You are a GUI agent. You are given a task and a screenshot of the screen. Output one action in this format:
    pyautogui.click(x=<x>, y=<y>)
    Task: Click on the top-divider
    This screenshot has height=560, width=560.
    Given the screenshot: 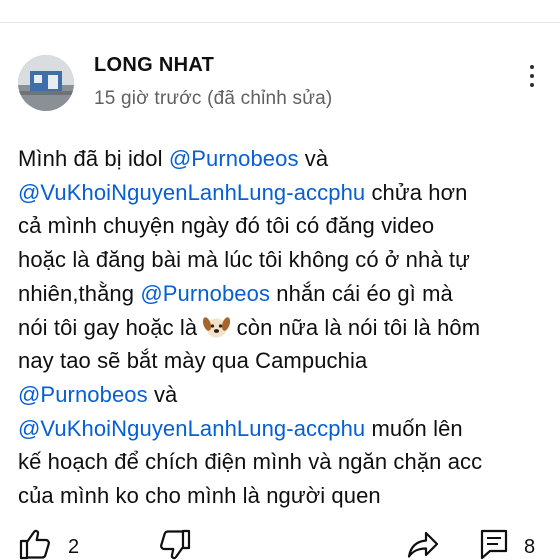 What is the action you would take?
    pyautogui.click(x=280, y=11)
    